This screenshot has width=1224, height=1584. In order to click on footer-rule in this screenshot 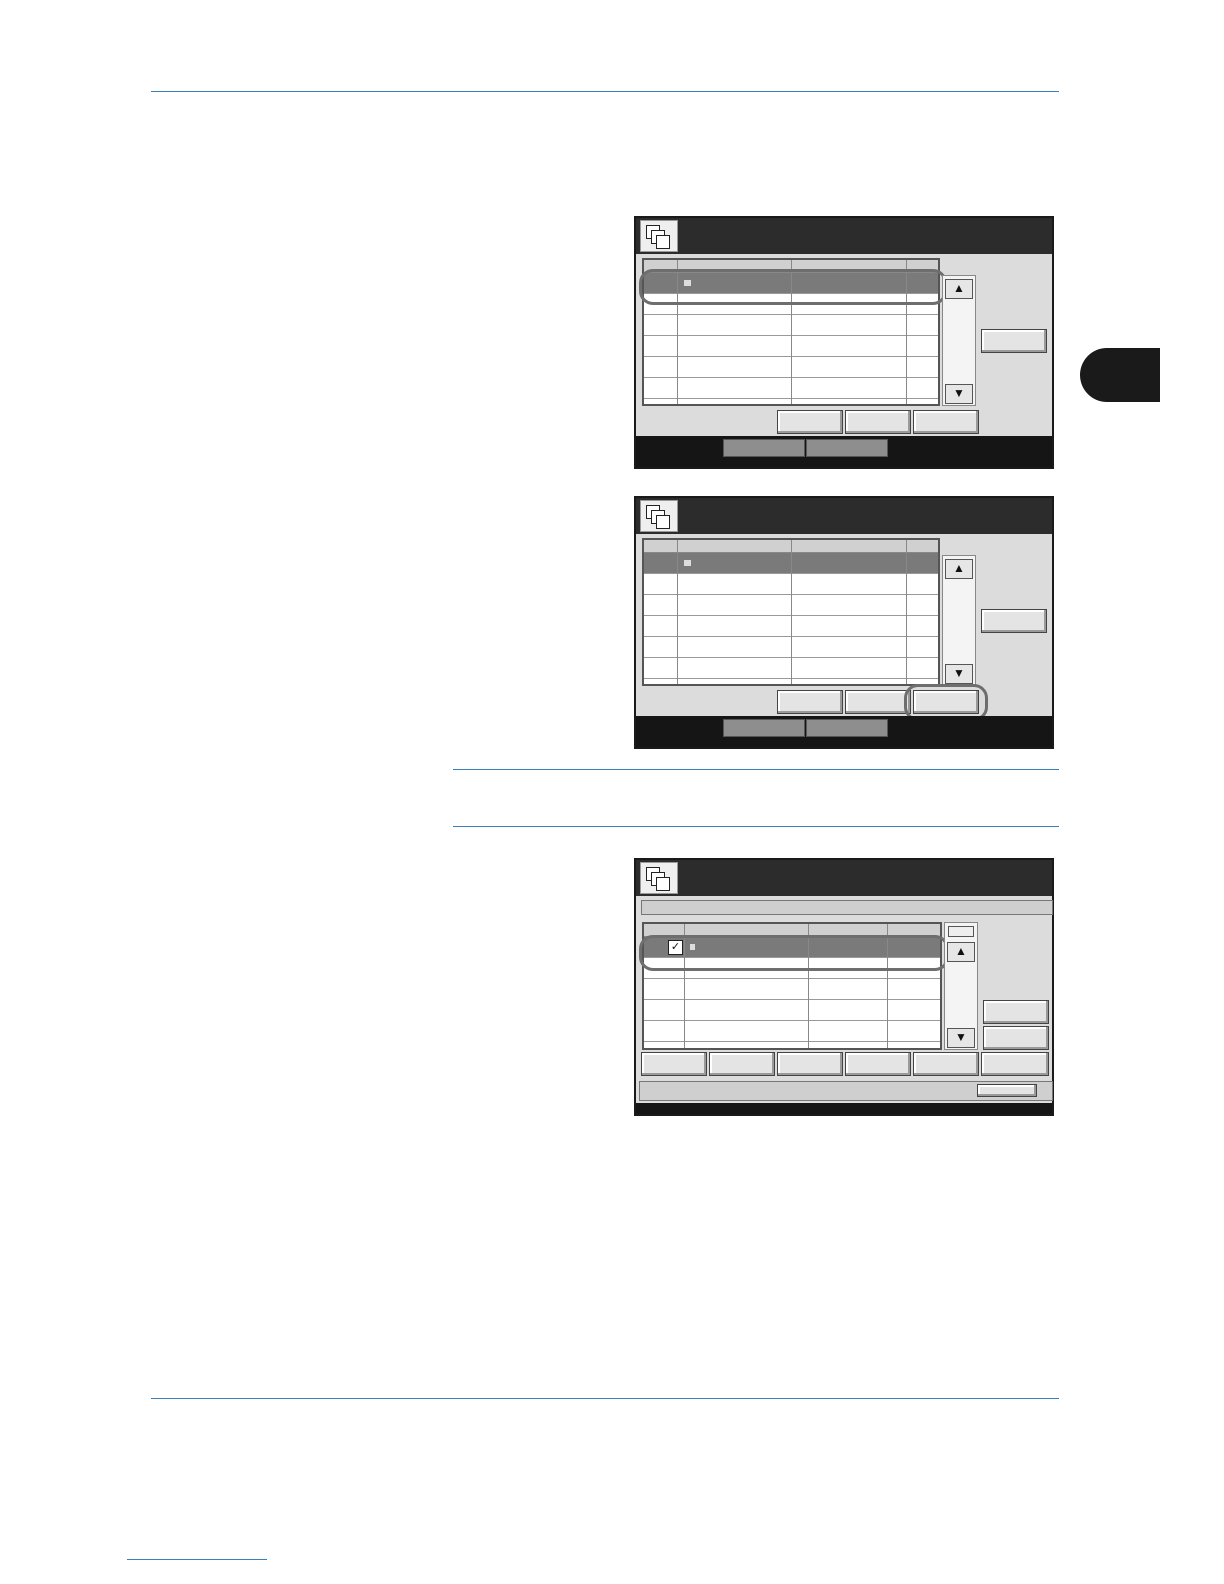, I will do `click(605, 1398)`.